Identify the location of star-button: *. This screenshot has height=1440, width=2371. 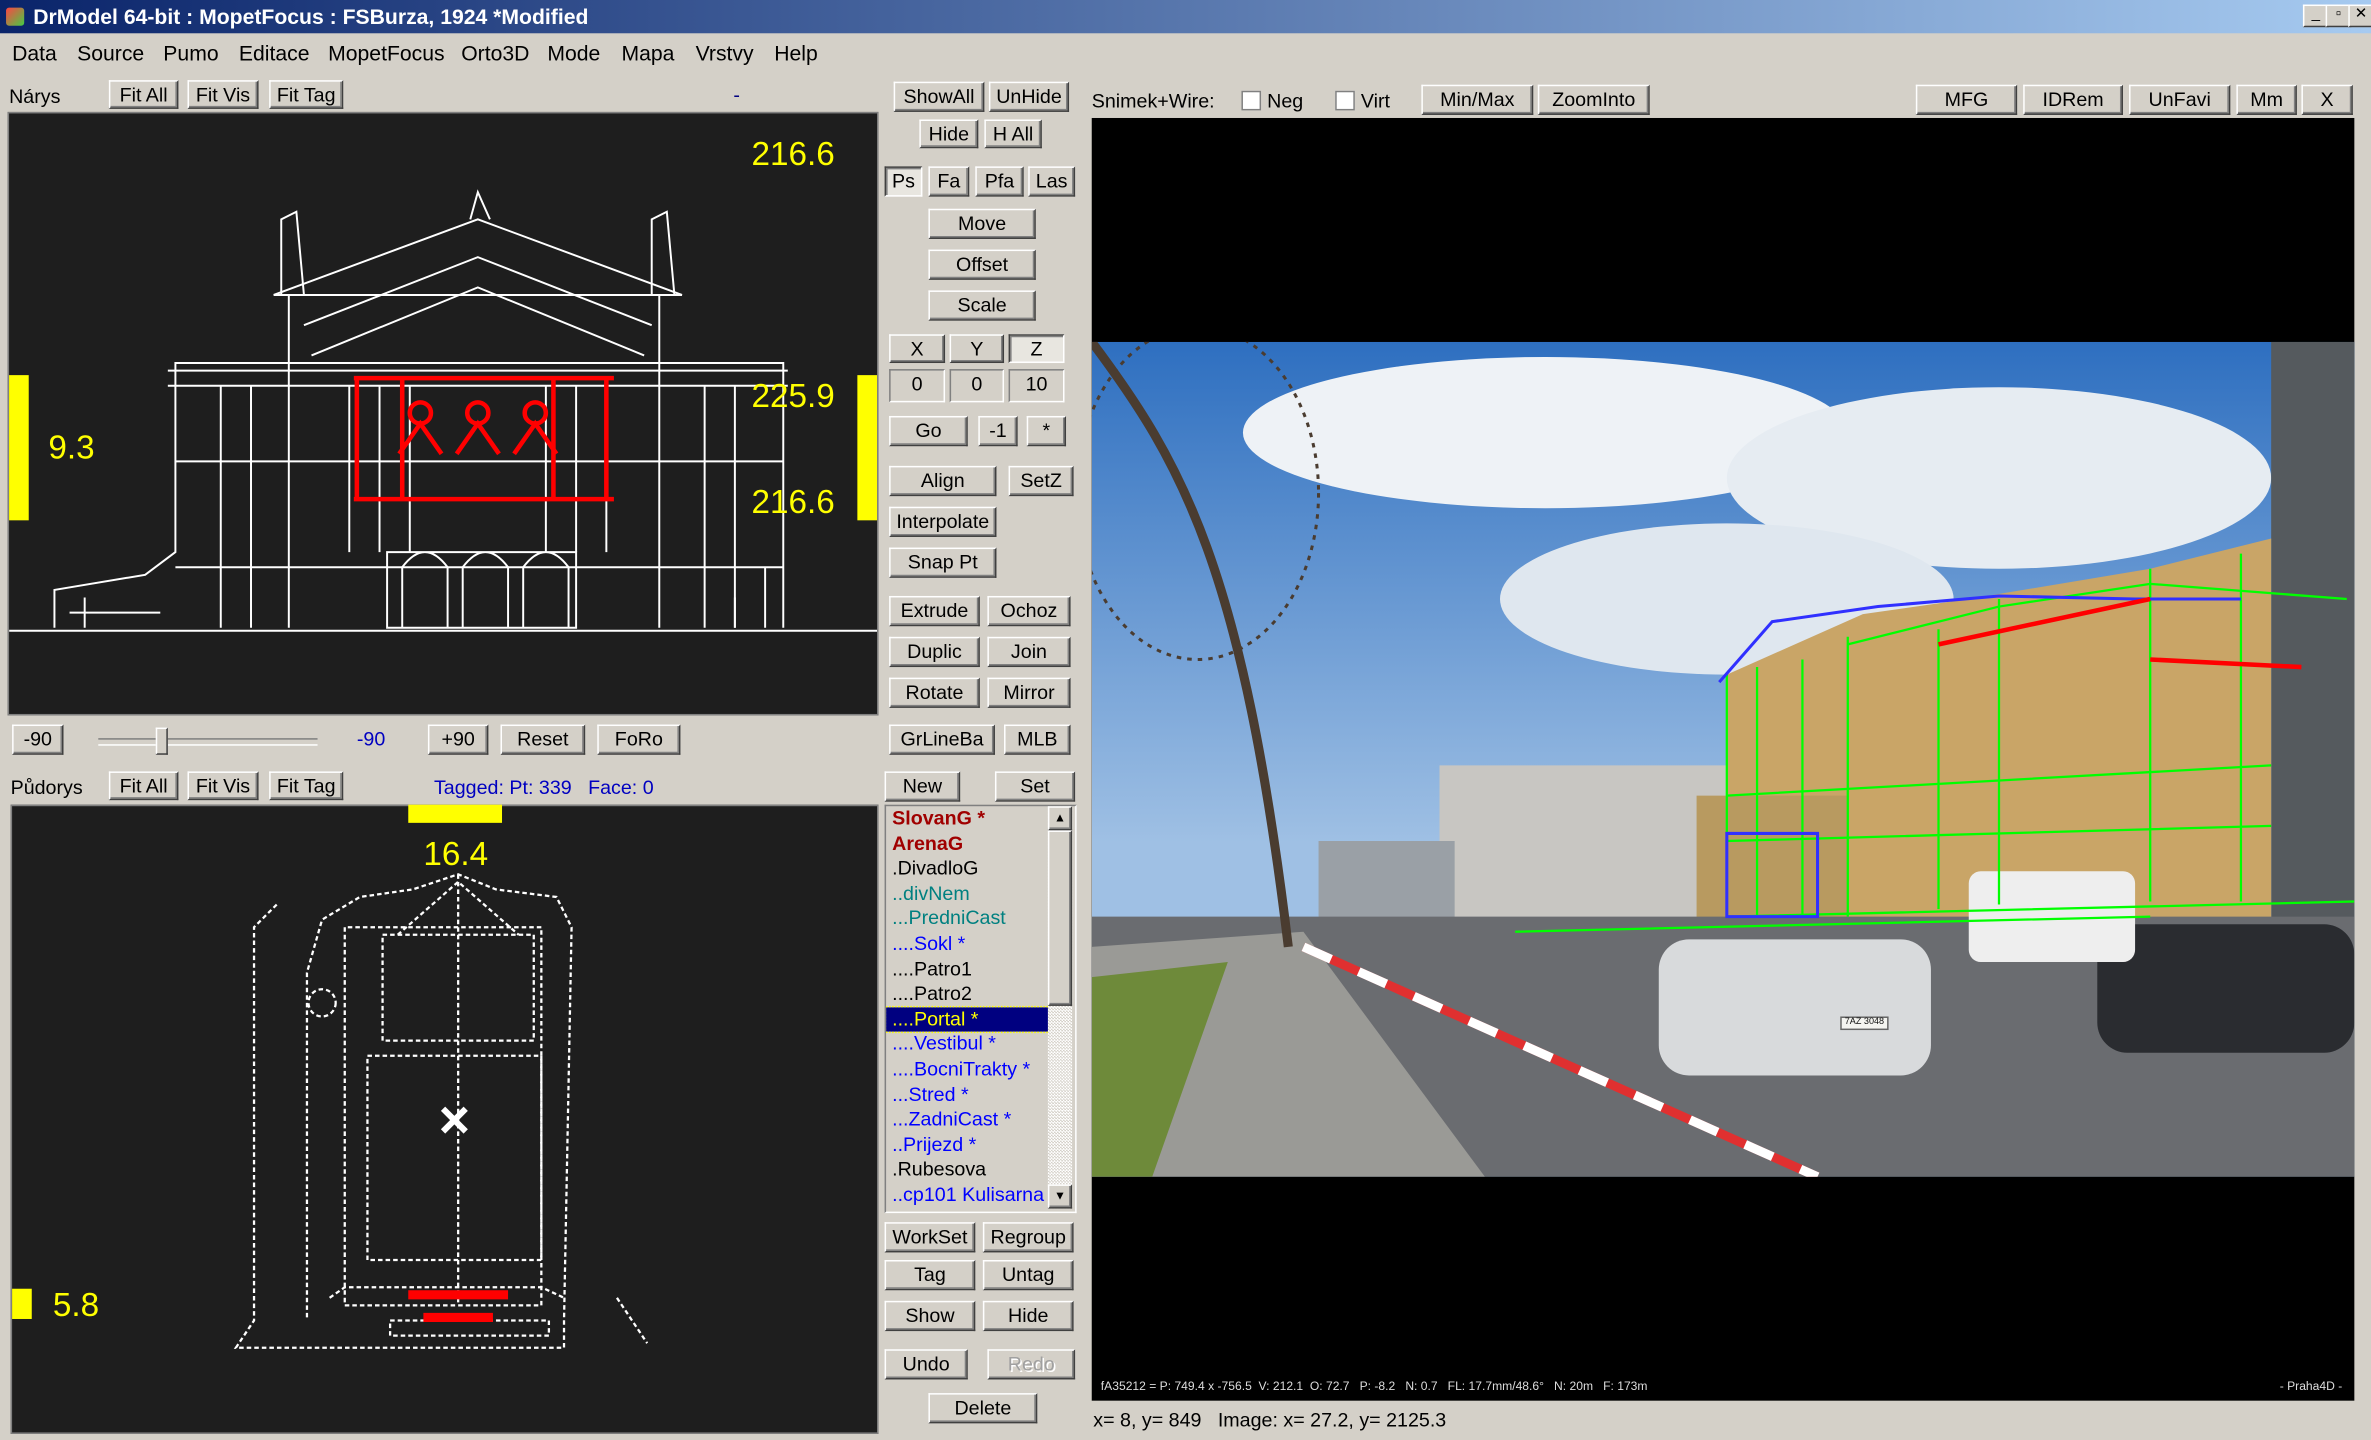
(1046, 431).